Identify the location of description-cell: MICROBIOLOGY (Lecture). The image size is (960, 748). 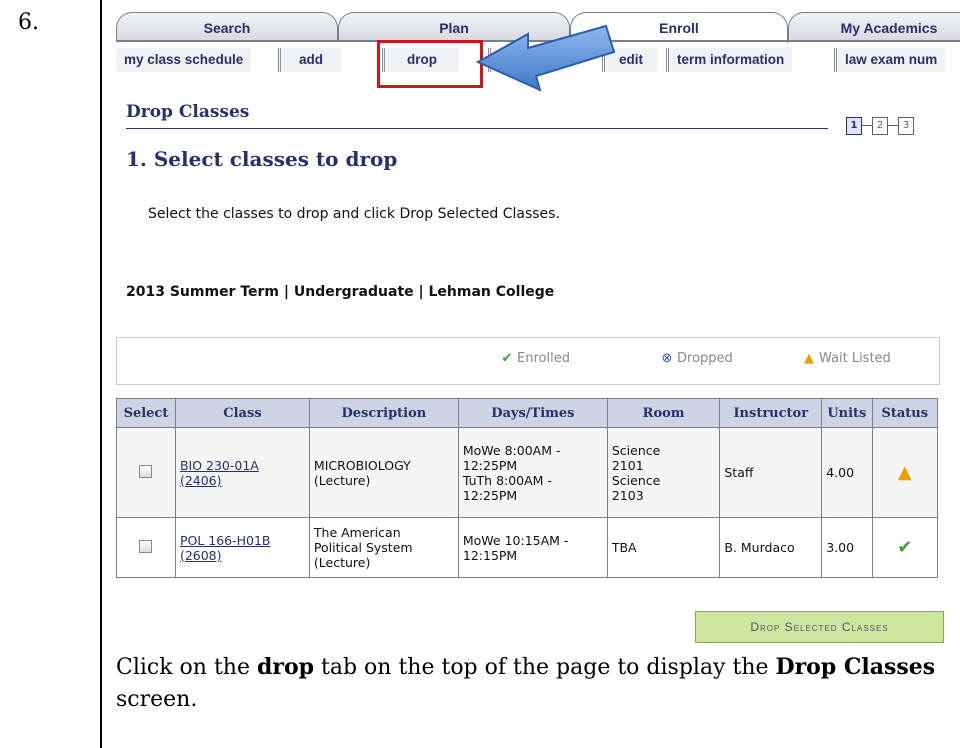
(383, 472).